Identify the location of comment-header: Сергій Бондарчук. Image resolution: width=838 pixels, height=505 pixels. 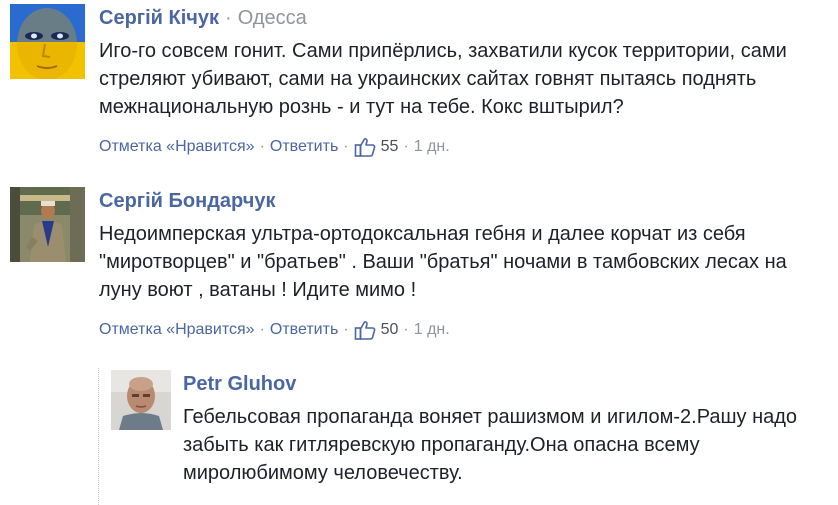
(464, 201).